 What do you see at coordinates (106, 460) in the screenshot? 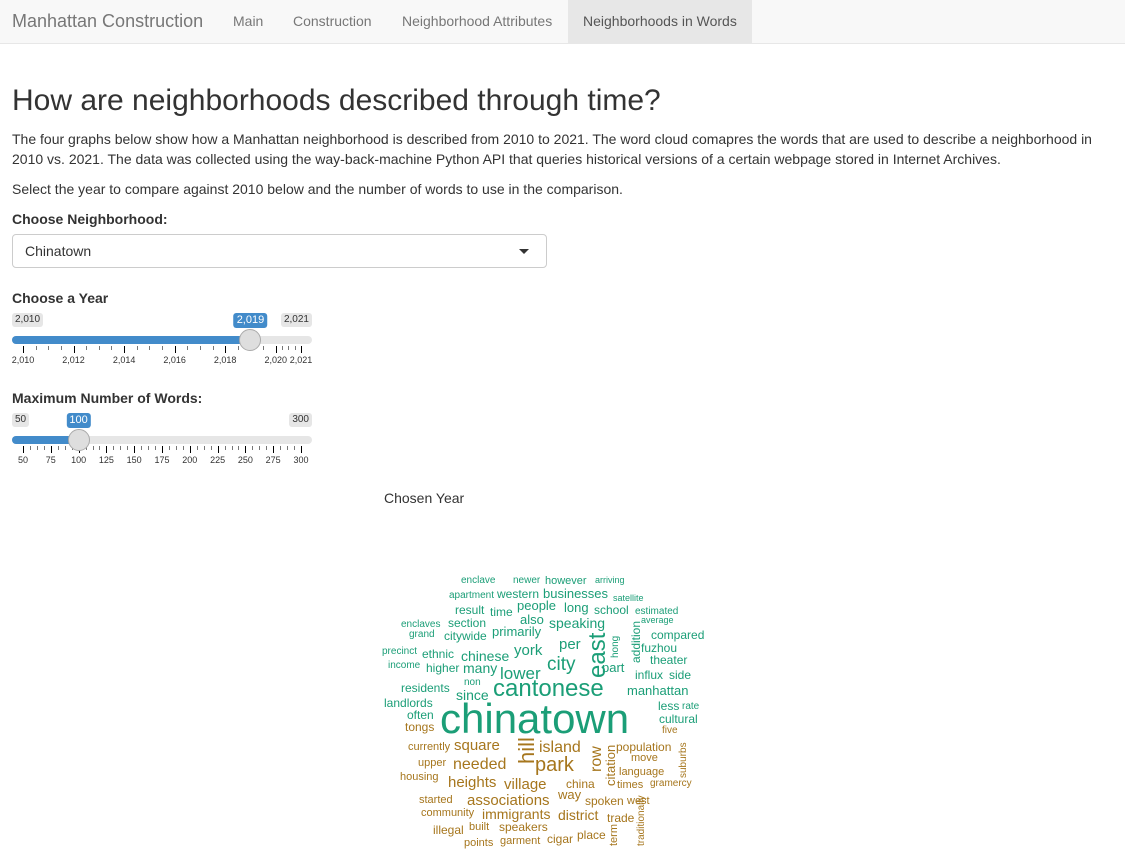
I see `words-slider-tick-label: 125` at bounding box center [106, 460].